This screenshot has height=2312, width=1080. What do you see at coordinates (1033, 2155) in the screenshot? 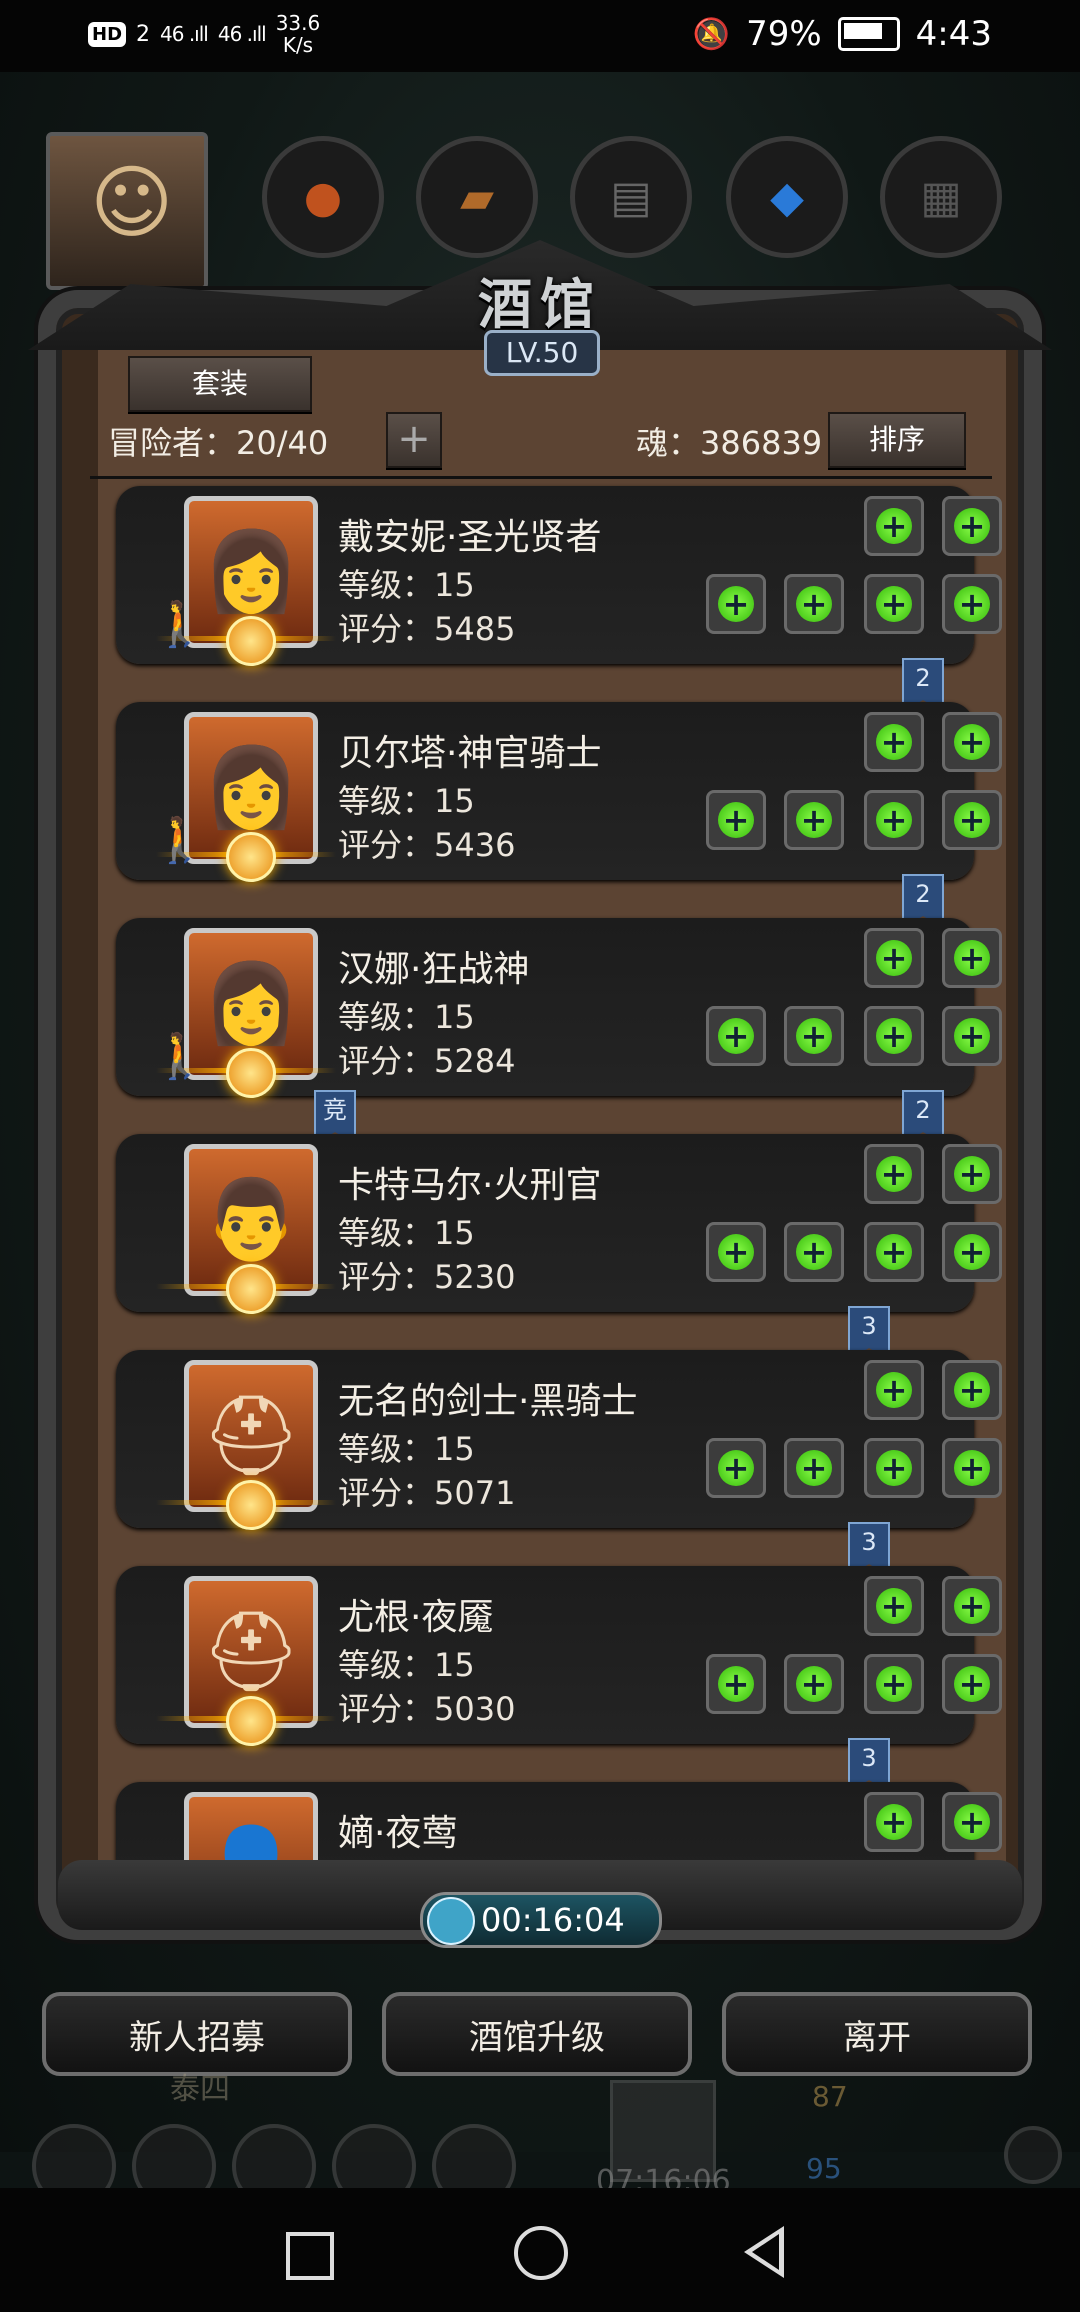
I see `add-resource-icon` at bounding box center [1033, 2155].